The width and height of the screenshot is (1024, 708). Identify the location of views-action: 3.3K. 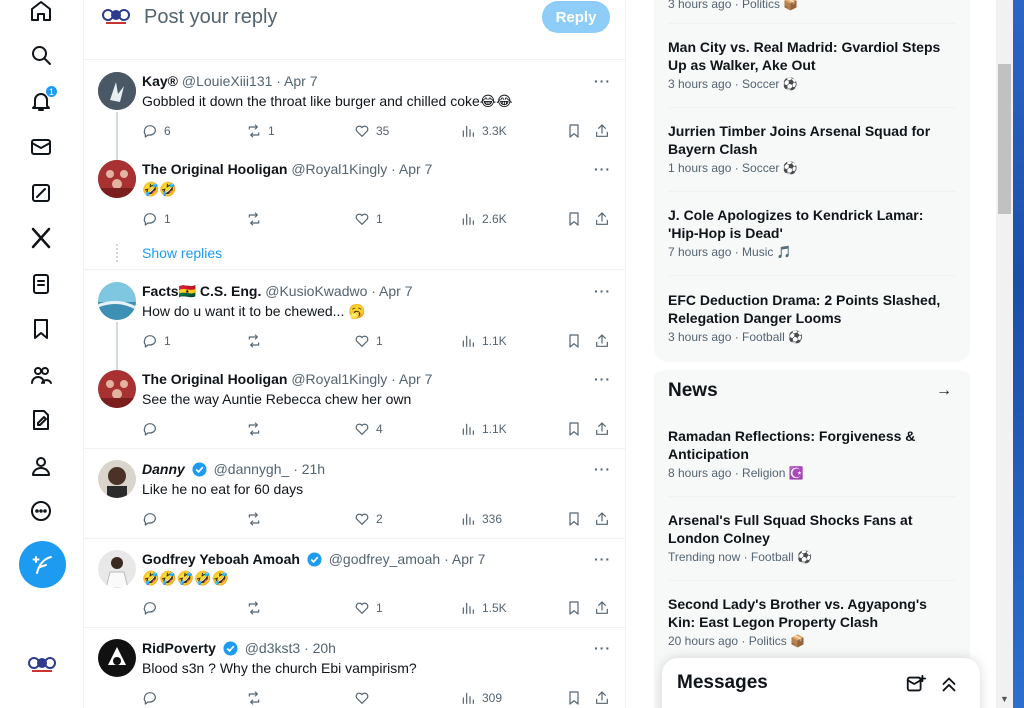
(483, 131).